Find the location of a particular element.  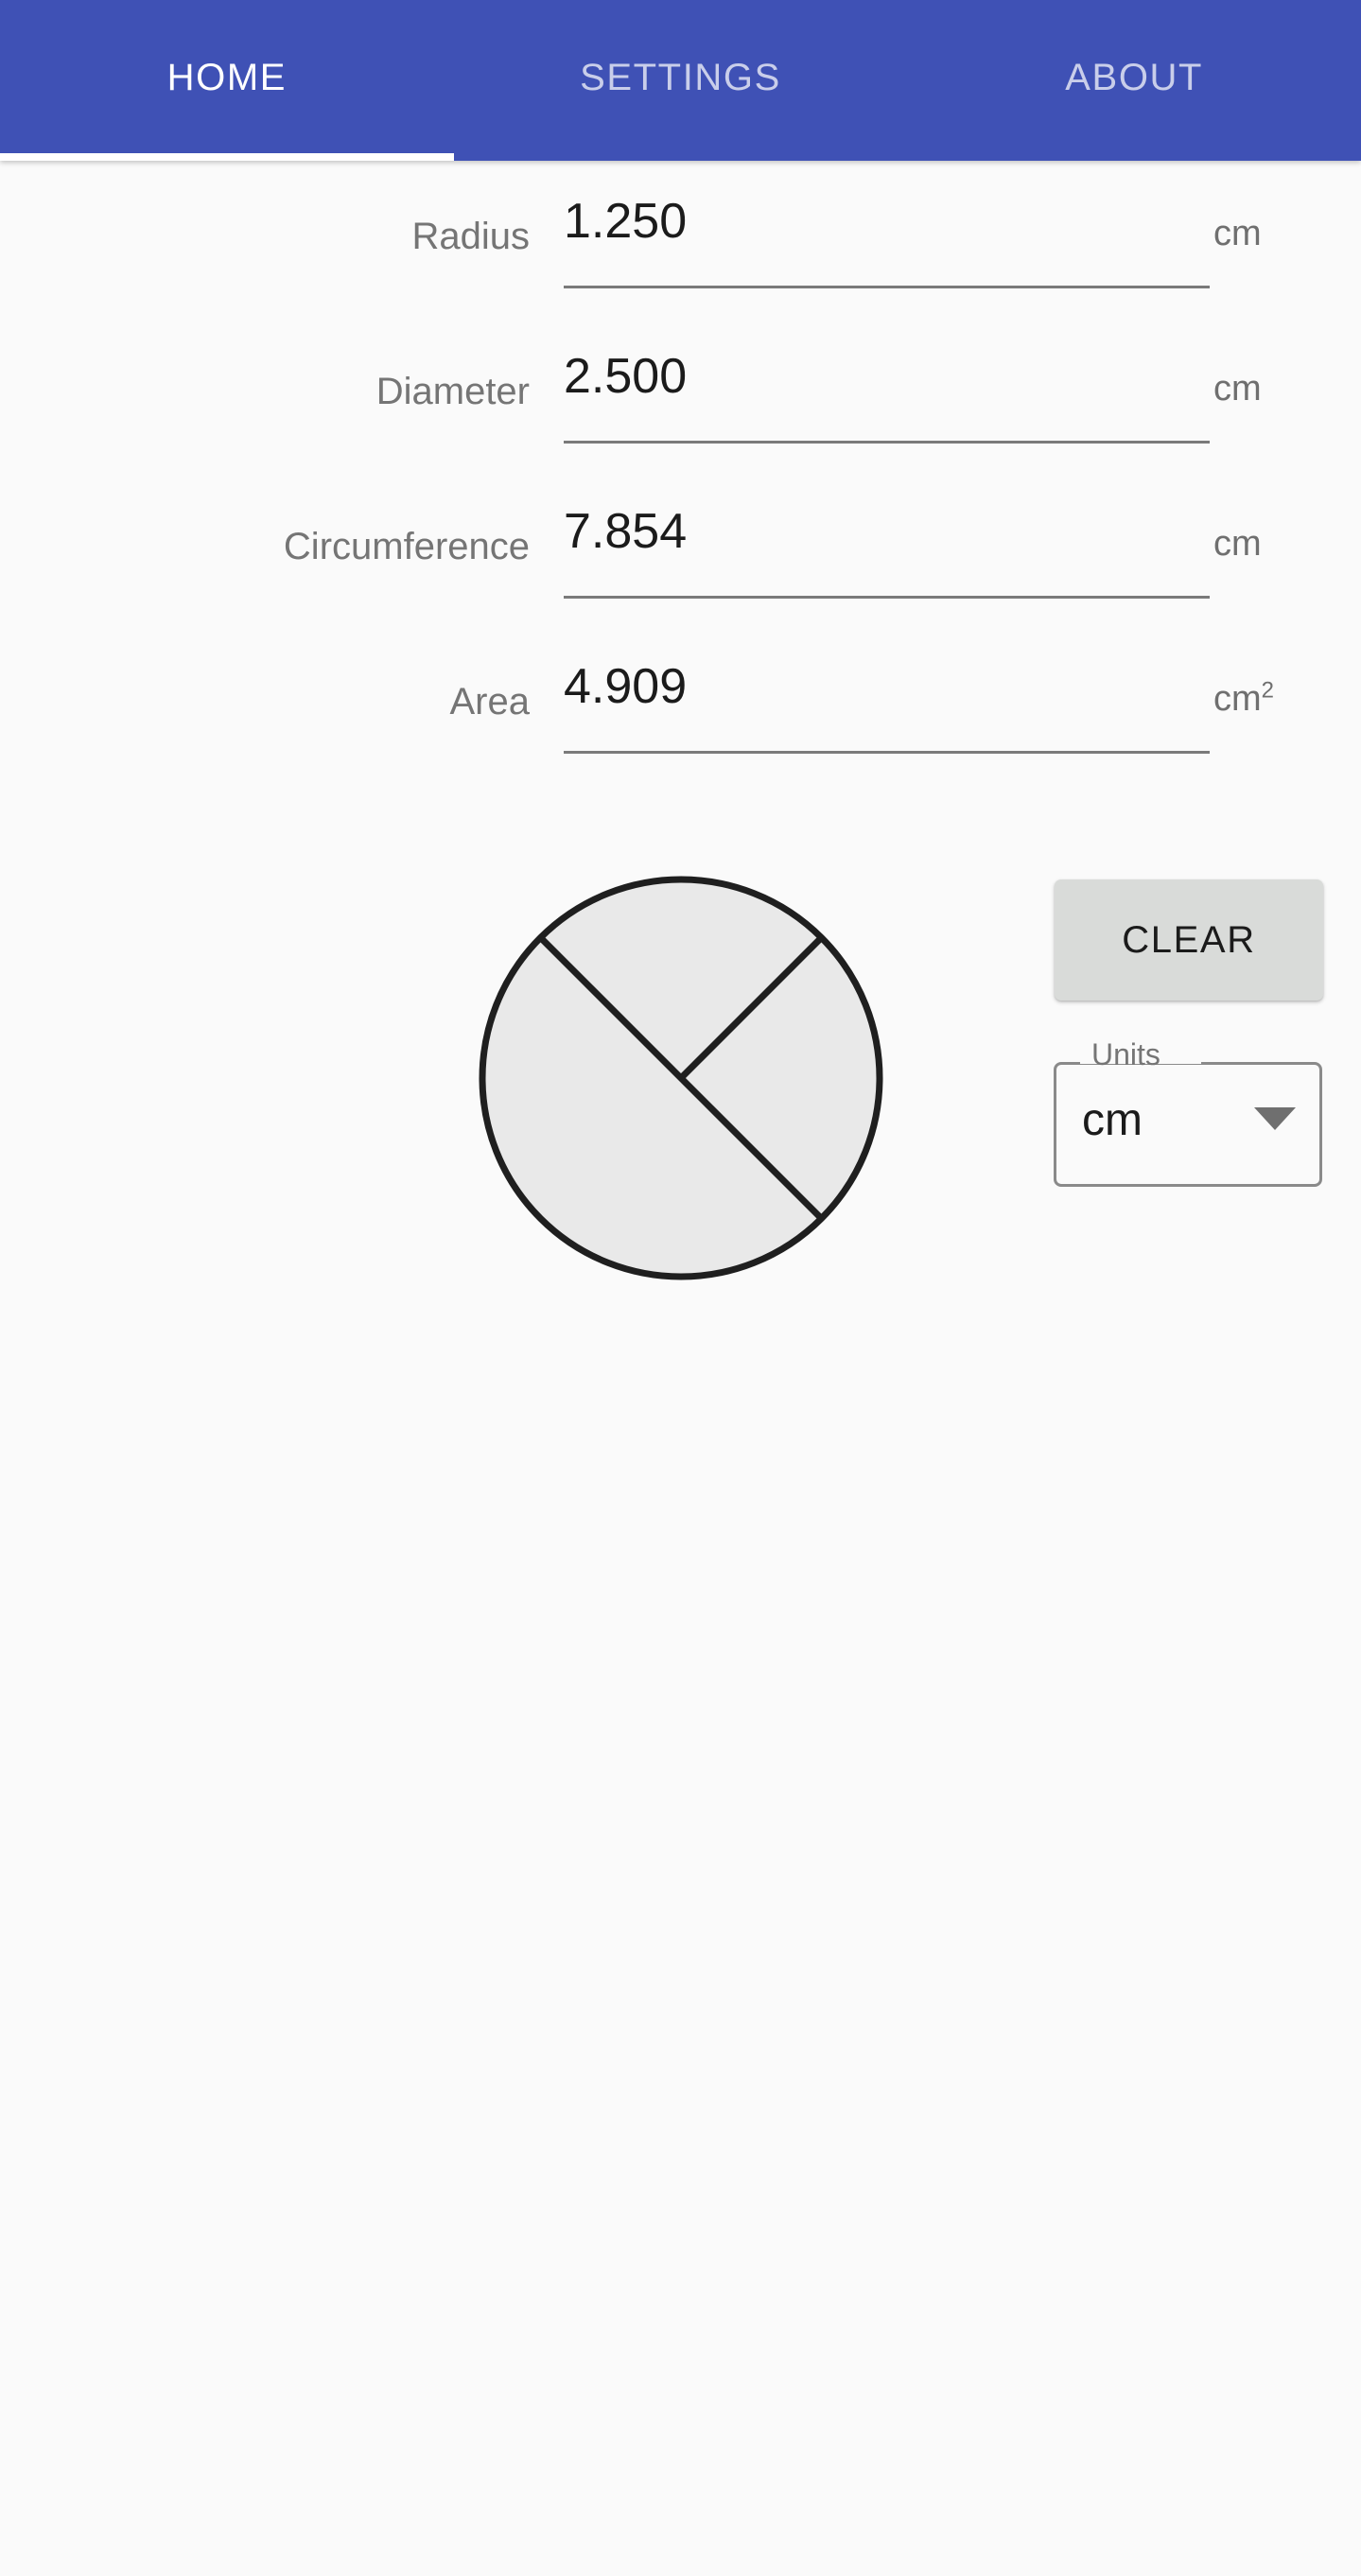

tab-settings-label: SETTINGS is located at coordinates (680, 77).